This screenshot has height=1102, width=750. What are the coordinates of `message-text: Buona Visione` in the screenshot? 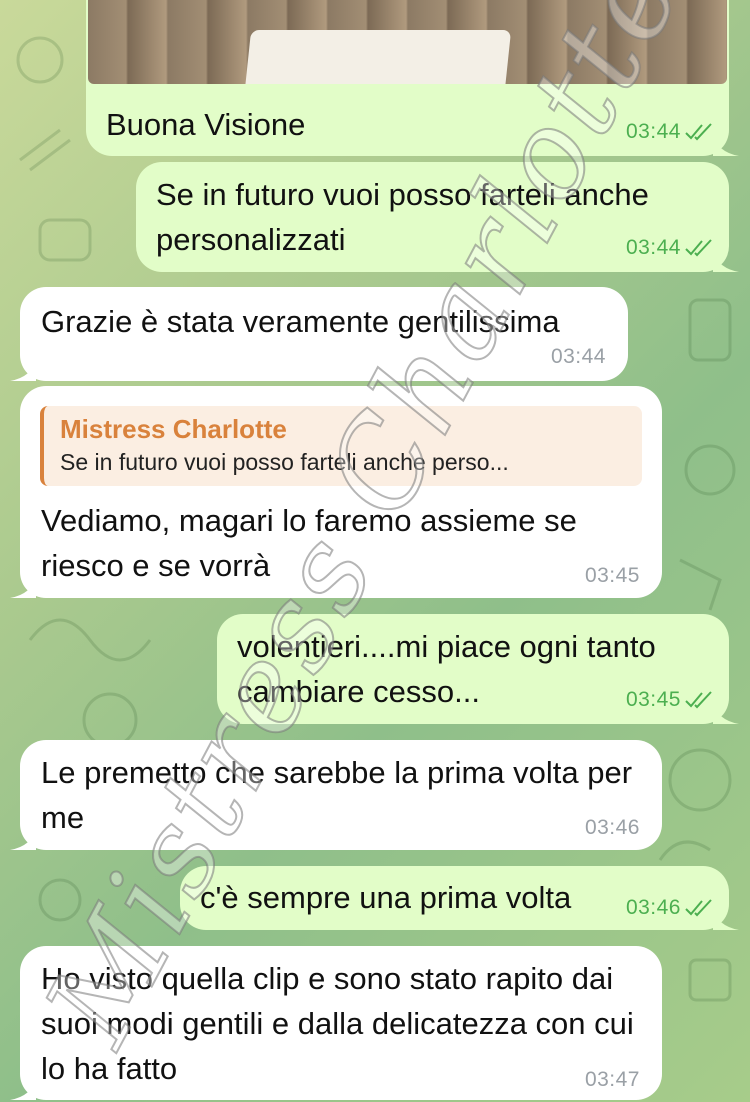 It's located at (206, 124).